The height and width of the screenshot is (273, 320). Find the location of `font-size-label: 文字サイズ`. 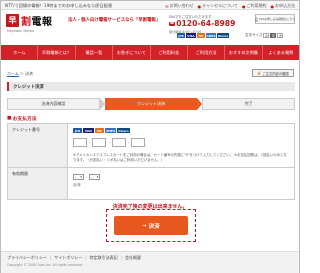

font-size-label: 文字サイズ is located at coordinates (254, 35).